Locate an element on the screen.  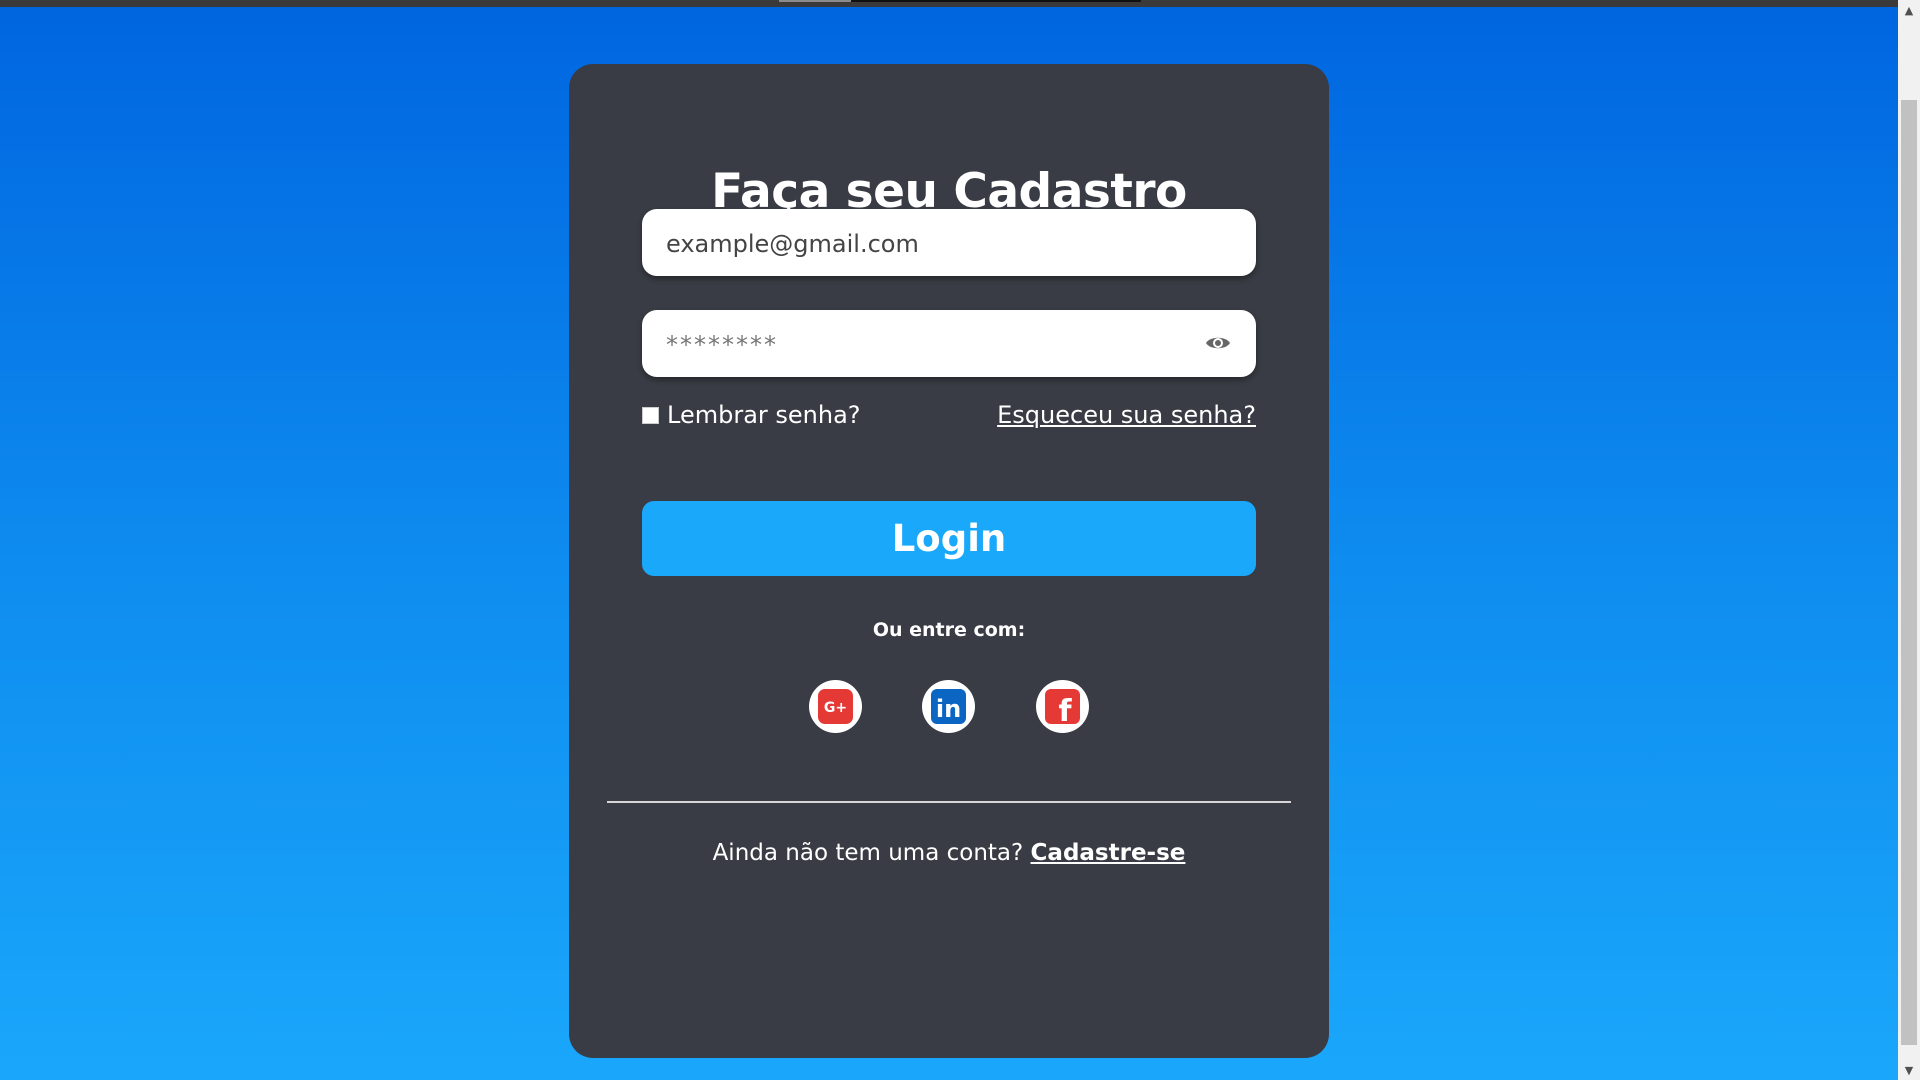
eye-icon is located at coordinates (1218, 343).